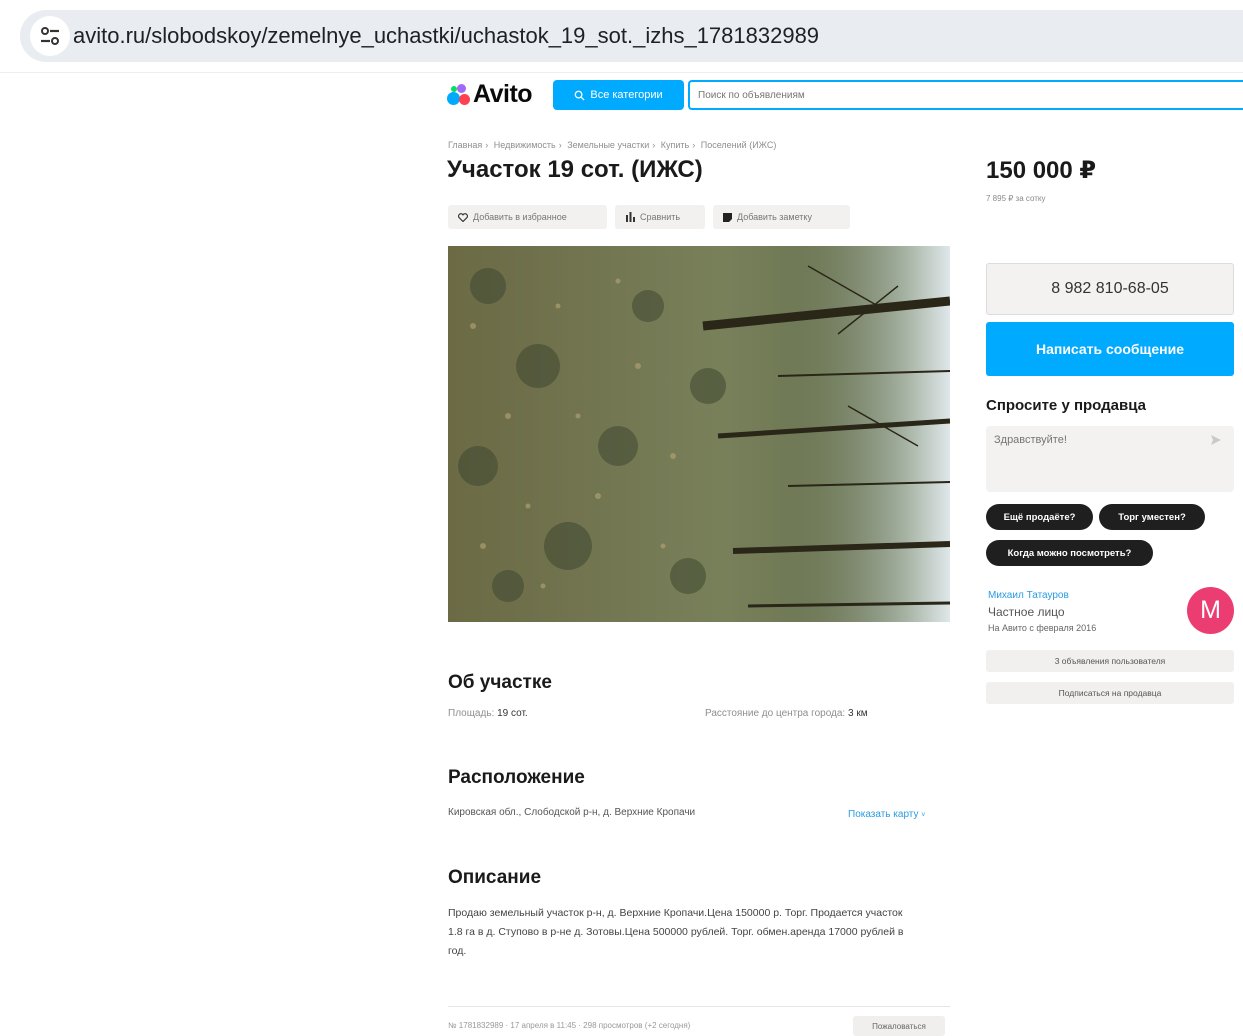 This screenshot has height=1036, width=1243. What do you see at coordinates (1110, 289) in the screenshot?
I see `phone-button: 8 982 810-68-05` at bounding box center [1110, 289].